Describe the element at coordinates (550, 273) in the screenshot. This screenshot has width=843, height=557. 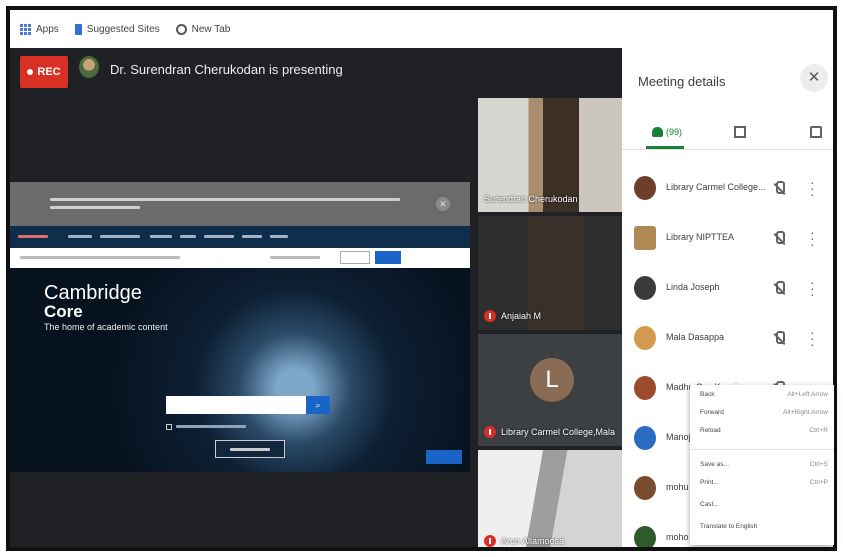
I see `participant-tile: Anjaiah M` at that location.